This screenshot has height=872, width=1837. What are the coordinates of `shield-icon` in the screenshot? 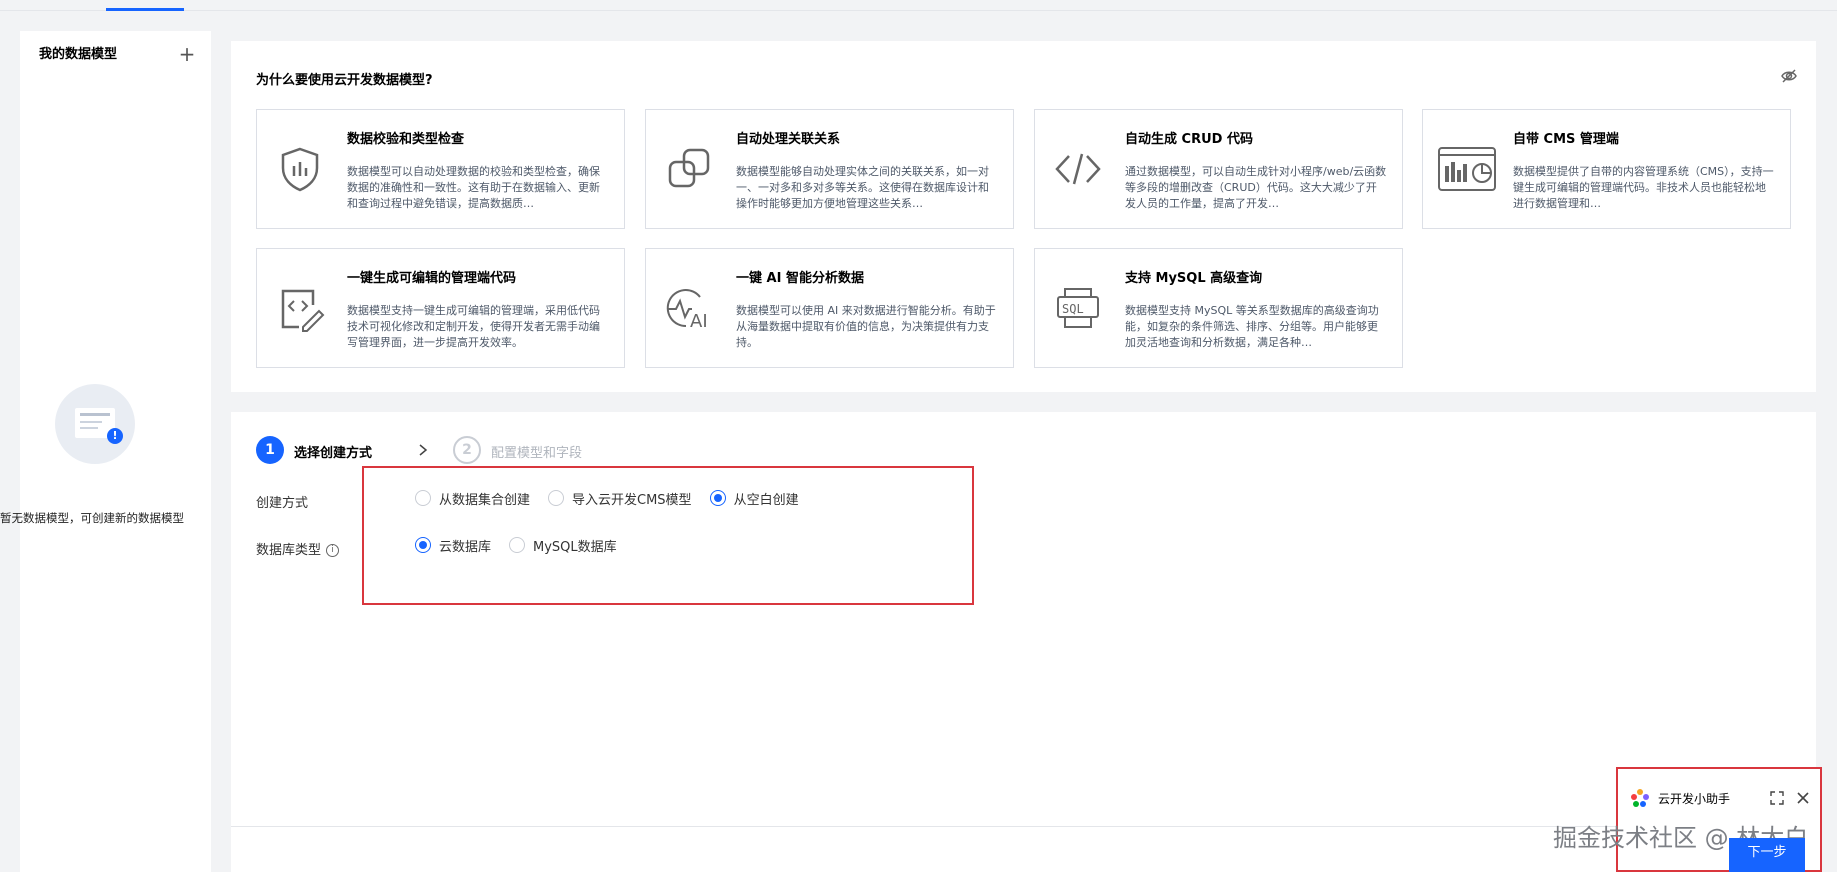 It's located at (300, 169).